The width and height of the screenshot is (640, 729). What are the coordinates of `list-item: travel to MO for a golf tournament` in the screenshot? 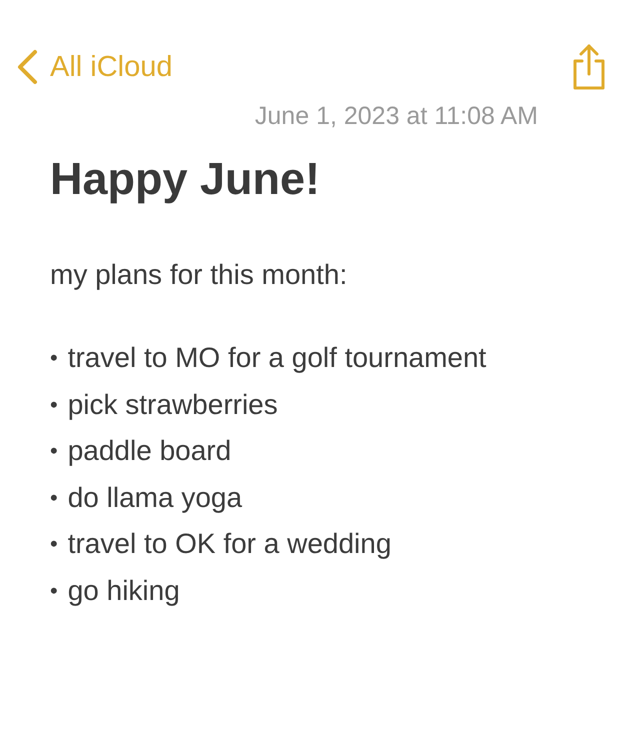 It's located at (277, 358).